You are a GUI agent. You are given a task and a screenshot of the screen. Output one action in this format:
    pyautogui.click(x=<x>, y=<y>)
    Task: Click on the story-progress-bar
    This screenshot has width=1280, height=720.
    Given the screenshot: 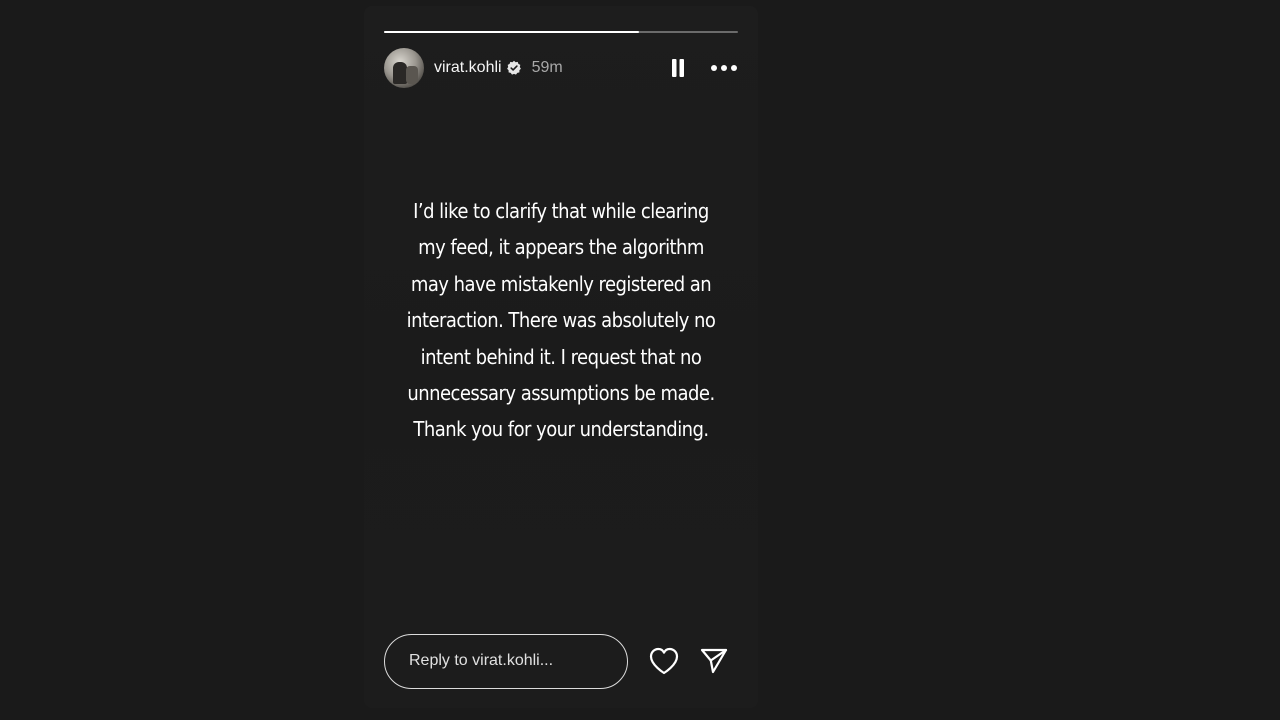 What is the action you would take?
    pyautogui.click(x=561, y=32)
    